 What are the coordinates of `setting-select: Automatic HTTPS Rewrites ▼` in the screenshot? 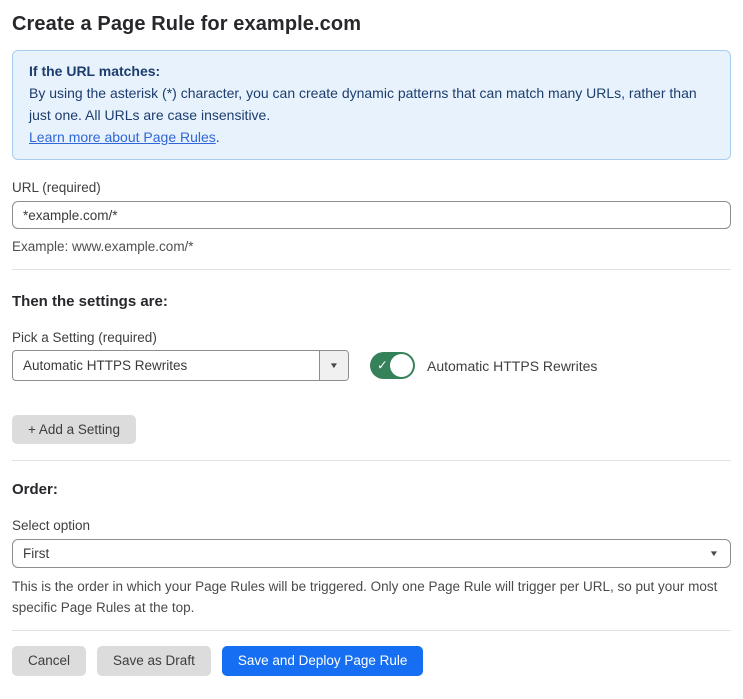 It's located at (180, 365).